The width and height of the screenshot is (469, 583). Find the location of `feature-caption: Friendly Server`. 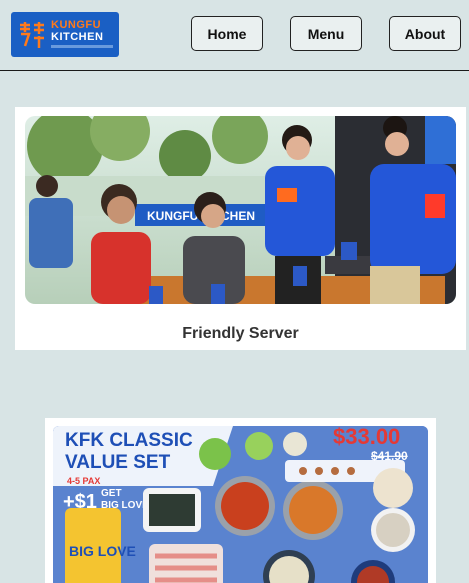

feature-caption: Friendly Server is located at coordinates (240, 333).